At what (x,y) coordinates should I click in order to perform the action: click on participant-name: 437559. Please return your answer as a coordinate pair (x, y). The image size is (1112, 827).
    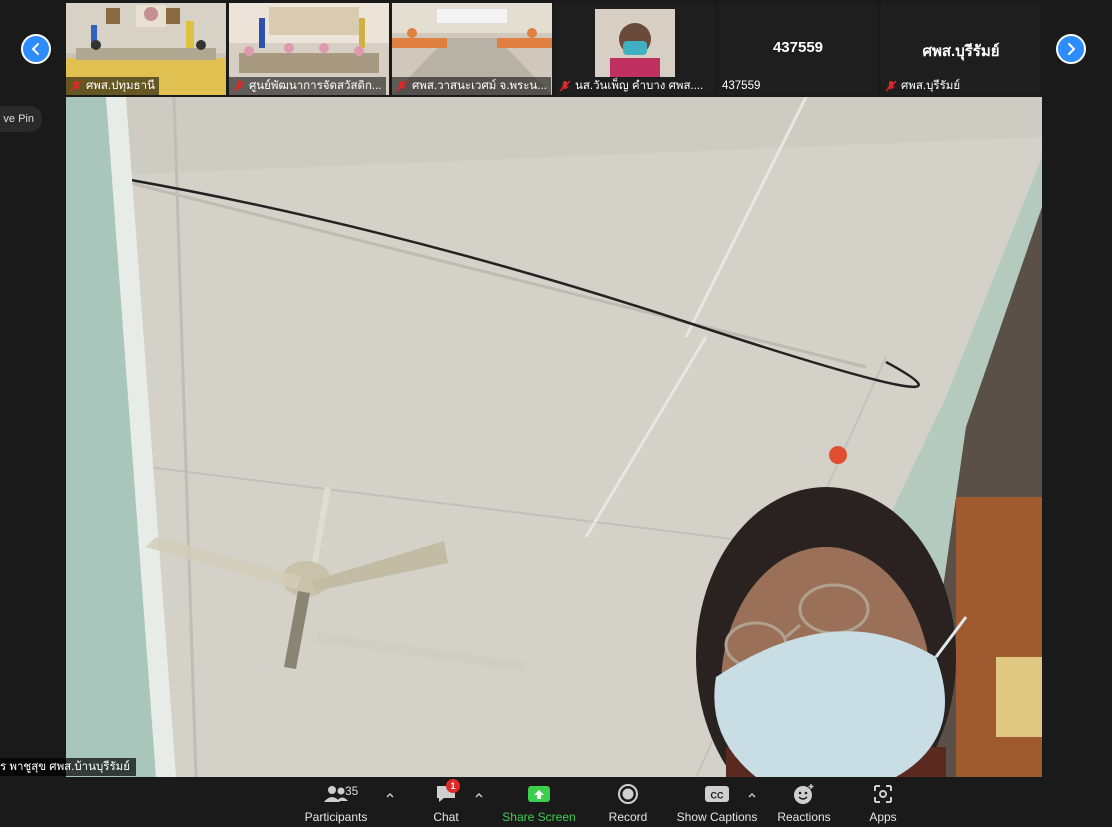
    Looking at the image, I should click on (741, 86).